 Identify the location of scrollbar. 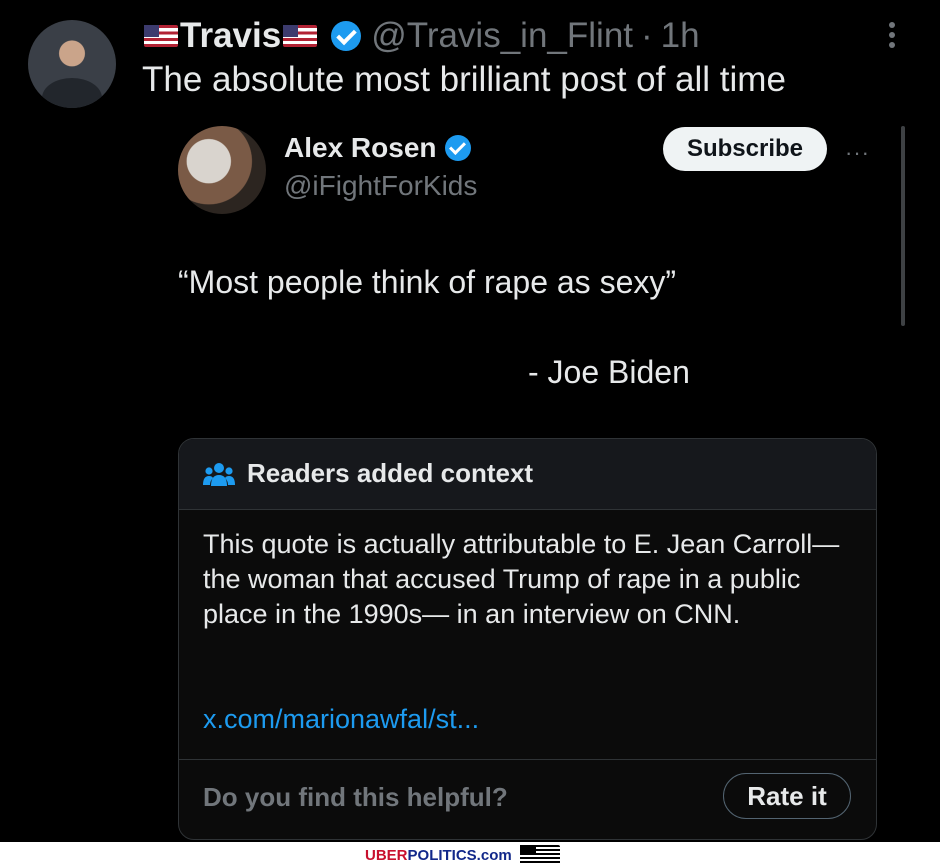
(903, 226).